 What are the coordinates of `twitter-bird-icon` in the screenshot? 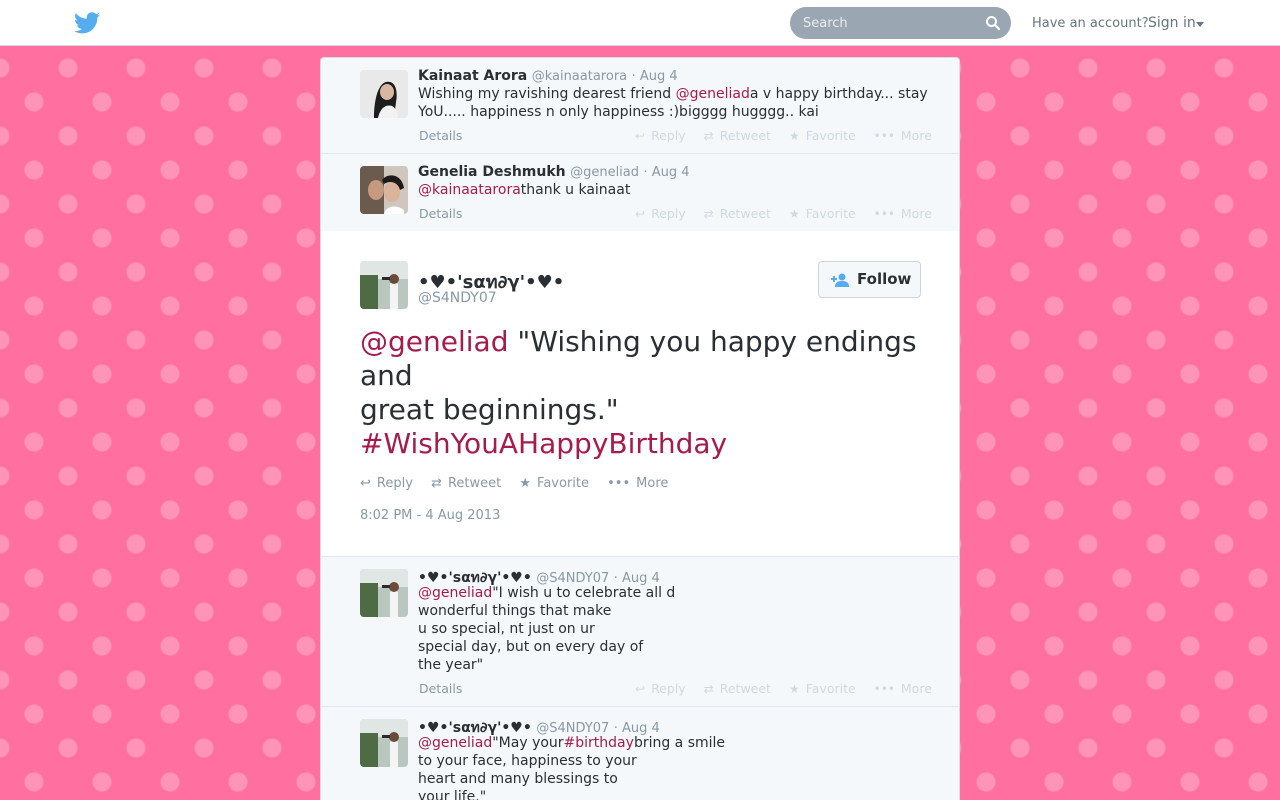 It's located at (87, 23).